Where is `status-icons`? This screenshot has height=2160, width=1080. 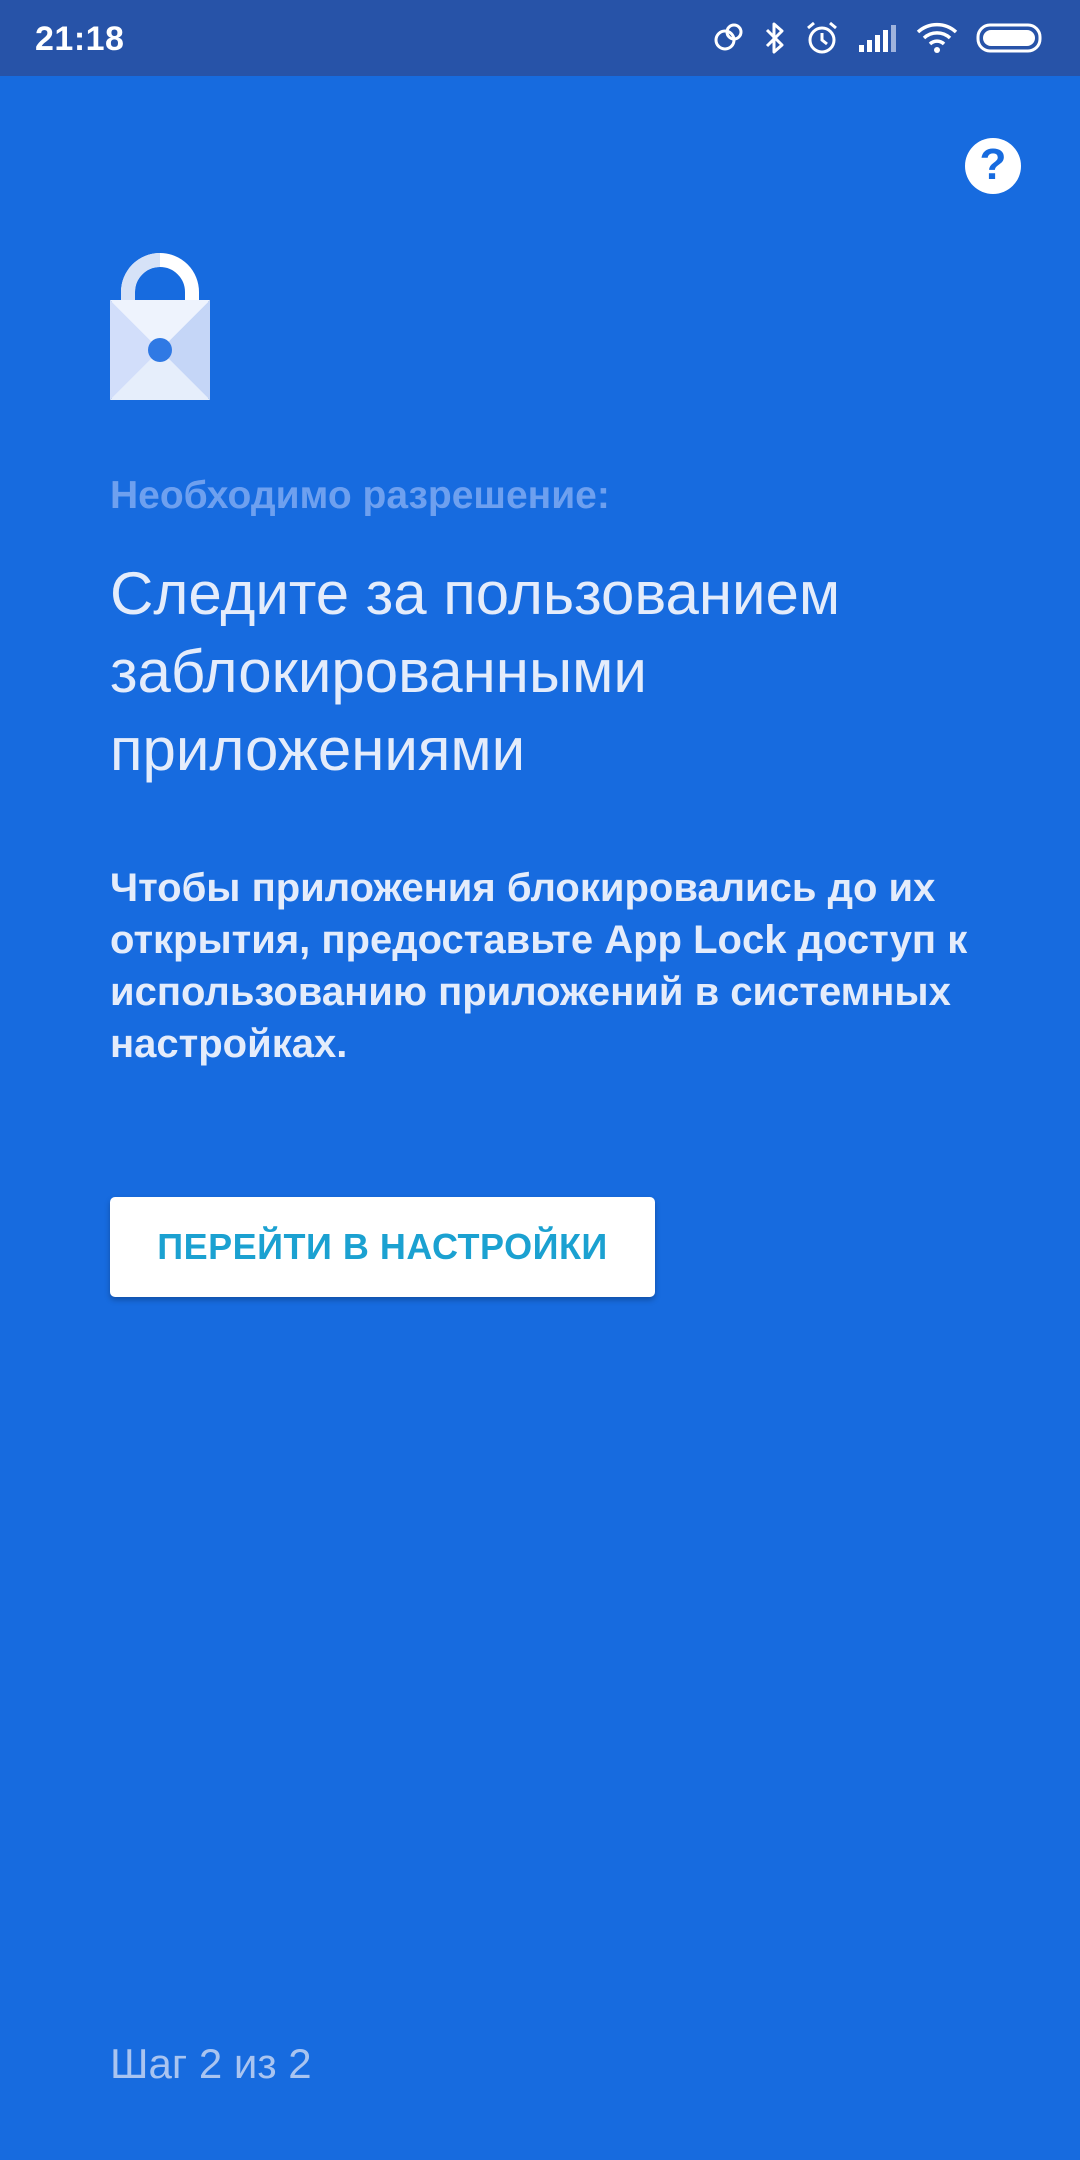 status-icons is located at coordinates (879, 38).